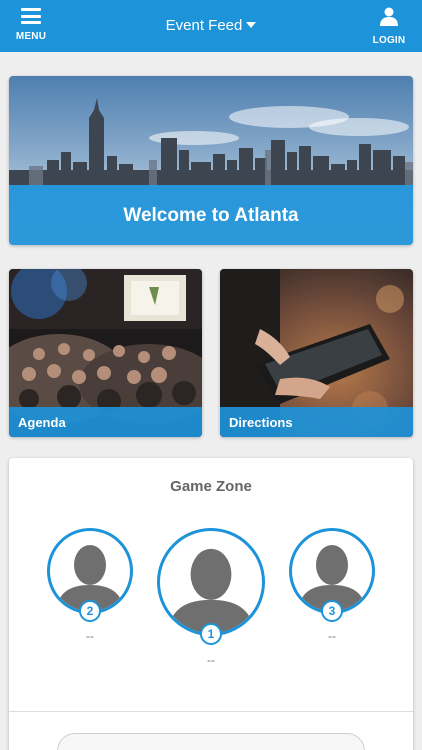 The image size is (422, 750). I want to click on user-icon, so click(389, 16).